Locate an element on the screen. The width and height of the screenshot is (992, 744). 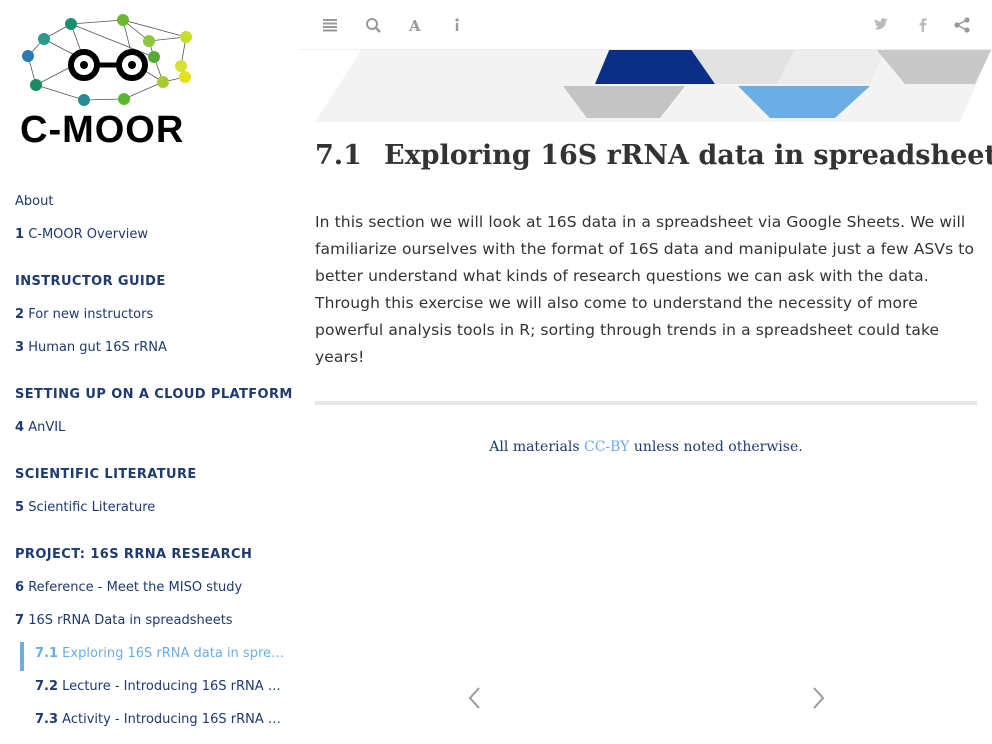
nav-item: 7 16S rRNA Data in spreadsheets is located at coordinates (145, 625).